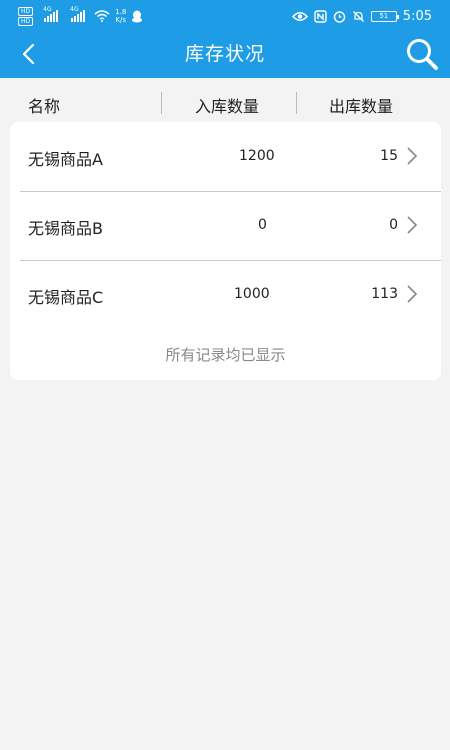 Image resolution: width=450 pixels, height=750 pixels. Describe the element at coordinates (393, 225) in the screenshot. I see `item-out-qty: 0` at that location.